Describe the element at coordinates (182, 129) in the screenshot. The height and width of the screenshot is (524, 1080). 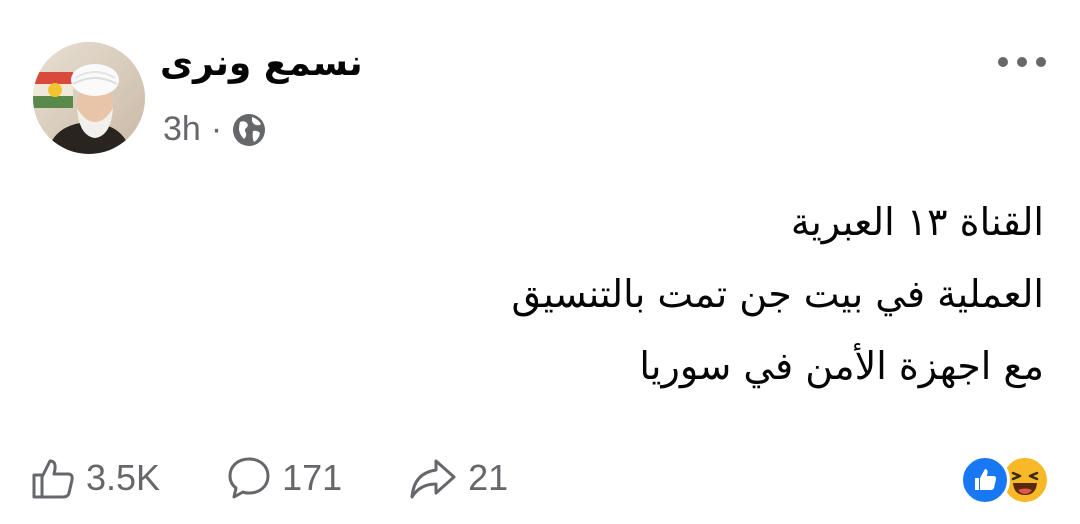
I see `post-time: 3h` at that location.